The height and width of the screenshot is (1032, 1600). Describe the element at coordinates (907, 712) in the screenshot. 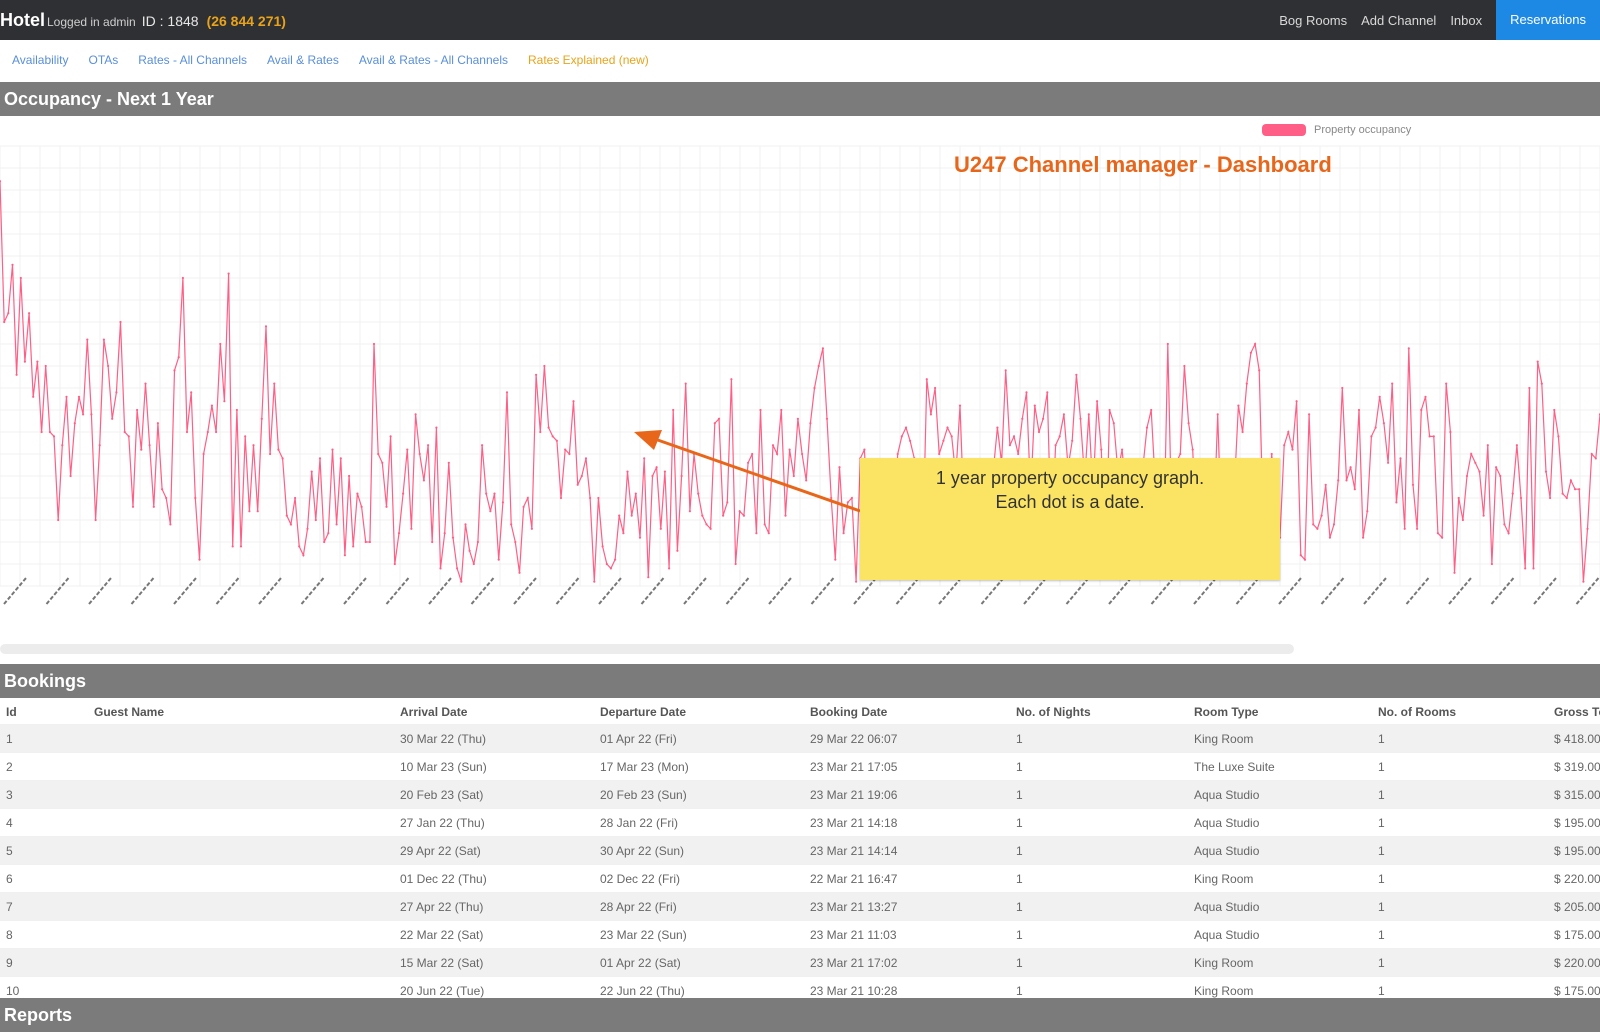

I see `col-booking-date: Booking Date` at that location.